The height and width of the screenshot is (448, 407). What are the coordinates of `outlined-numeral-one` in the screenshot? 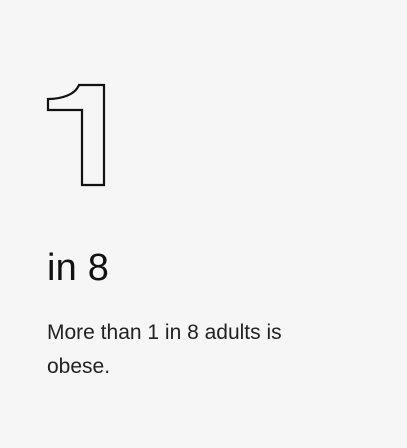 It's located at (77, 135).